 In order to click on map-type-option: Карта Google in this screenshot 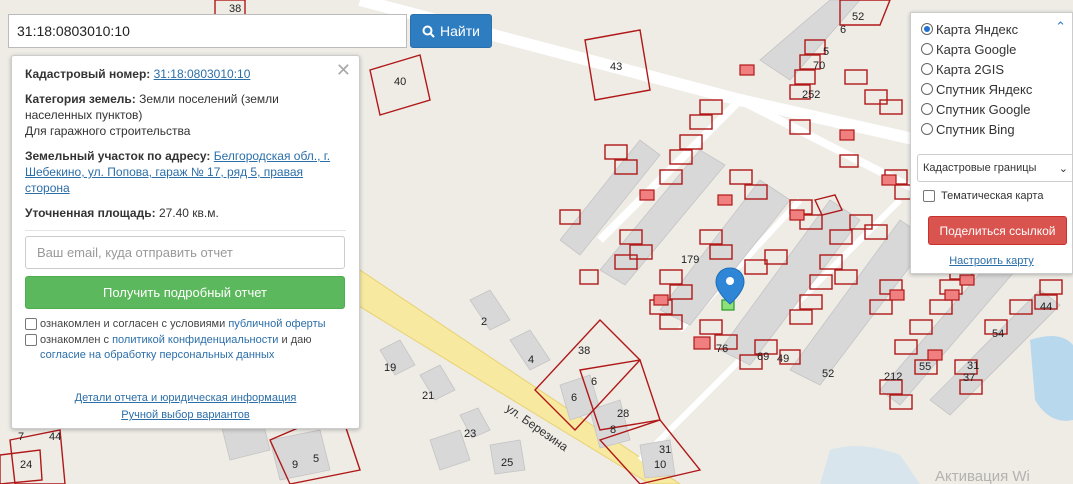, I will do `click(991, 49)`.